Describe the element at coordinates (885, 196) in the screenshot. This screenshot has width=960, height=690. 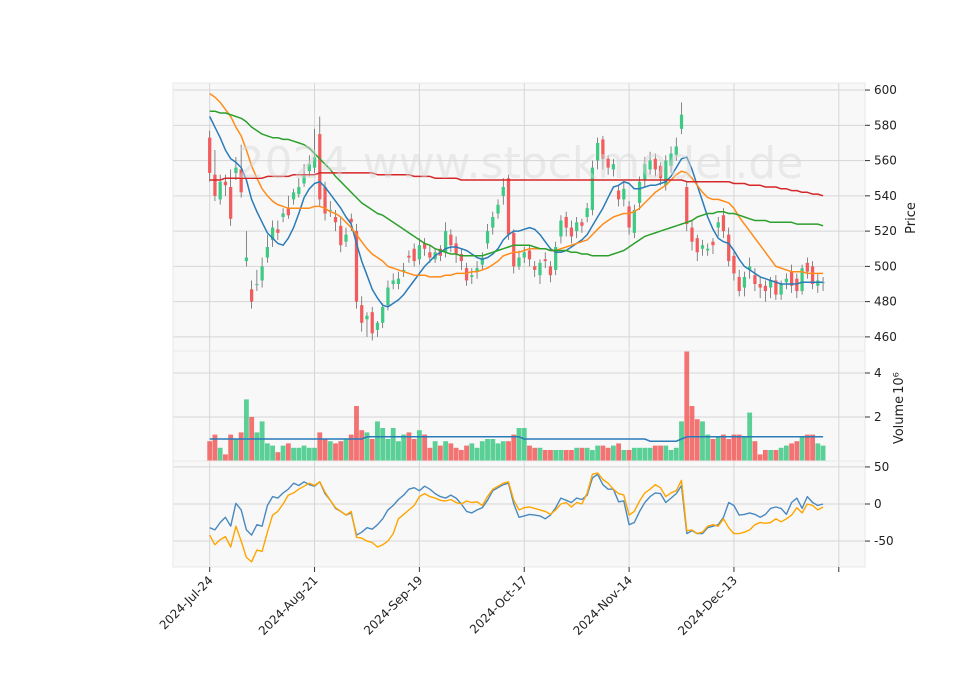
I see `price-y-tick-label: 540` at that location.